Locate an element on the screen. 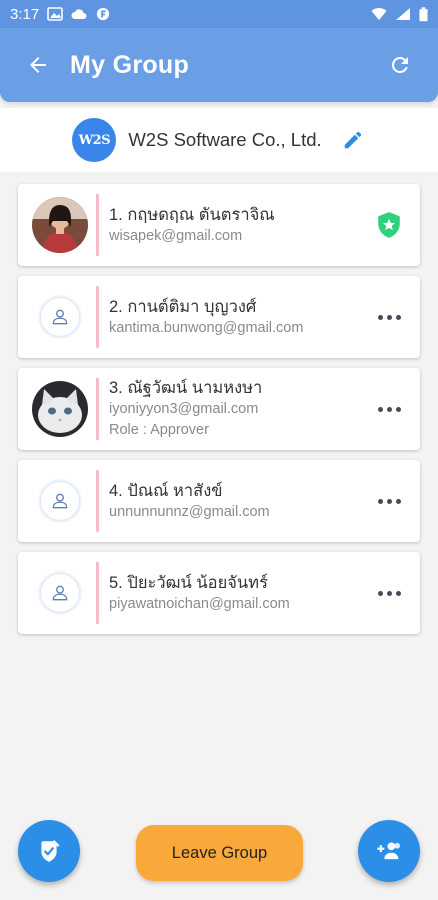  app-f-icon is located at coordinates (103, 14).